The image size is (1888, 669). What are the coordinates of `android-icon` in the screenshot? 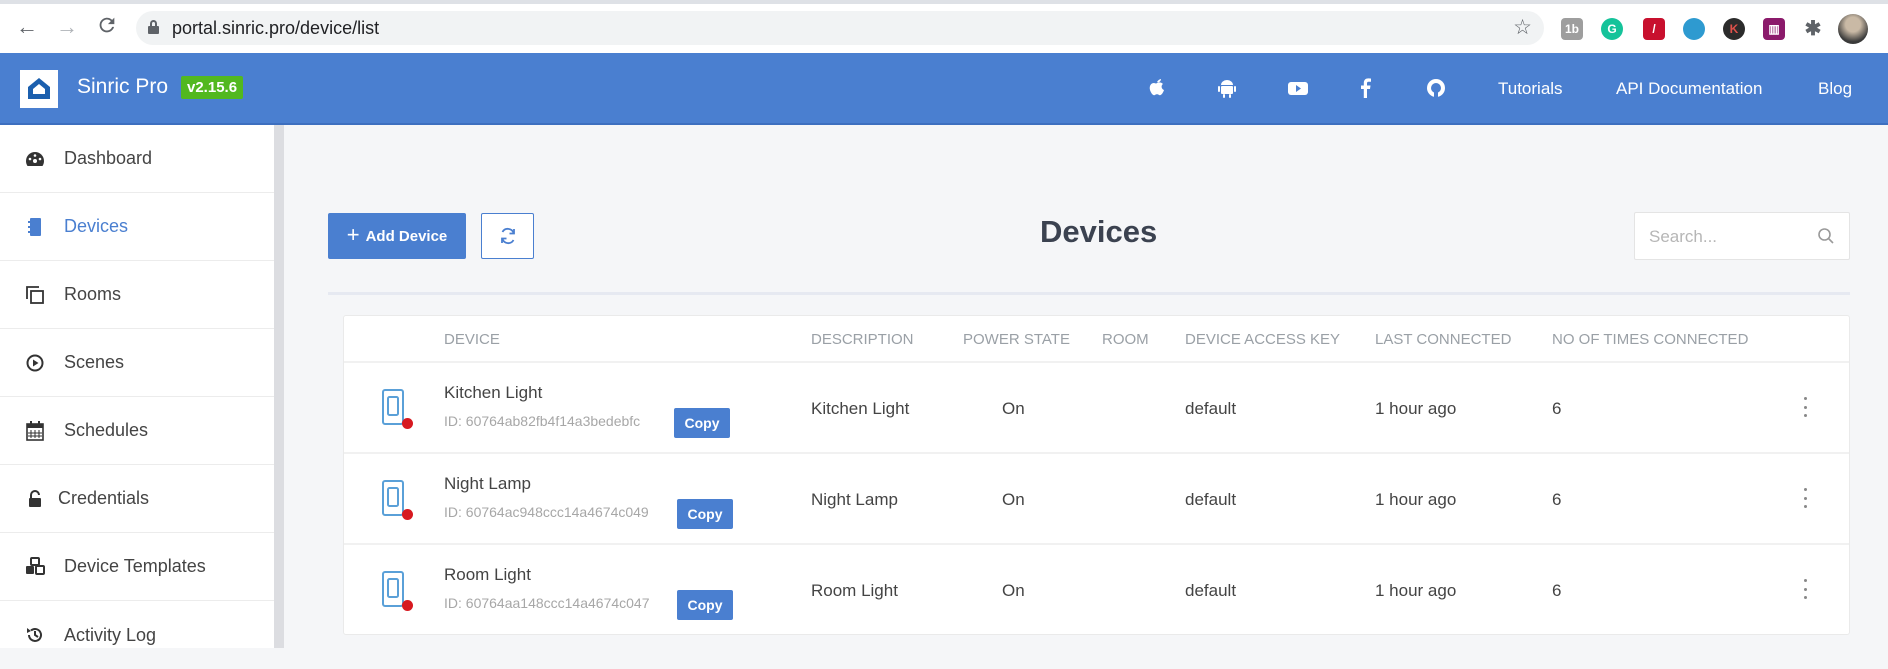 It's located at (1227, 88).